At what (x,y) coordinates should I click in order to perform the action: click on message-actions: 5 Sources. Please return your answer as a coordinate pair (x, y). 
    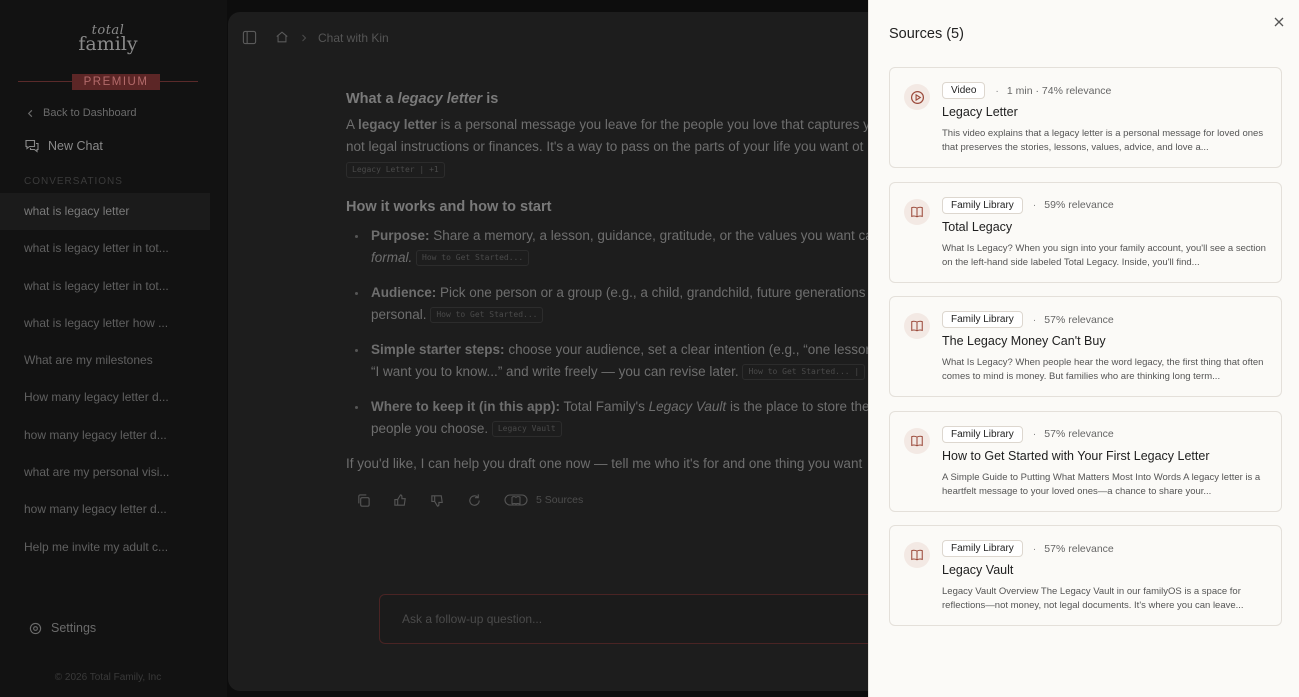
    Looking at the image, I should click on (622, 500).